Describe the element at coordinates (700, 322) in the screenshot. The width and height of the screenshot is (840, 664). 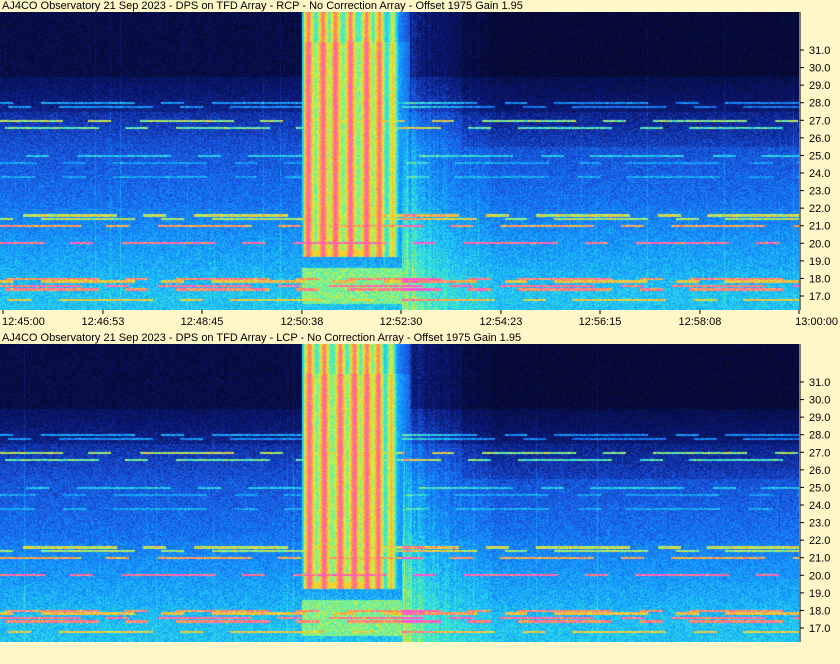
I see `xtick-label: 12:58:08` at that location.